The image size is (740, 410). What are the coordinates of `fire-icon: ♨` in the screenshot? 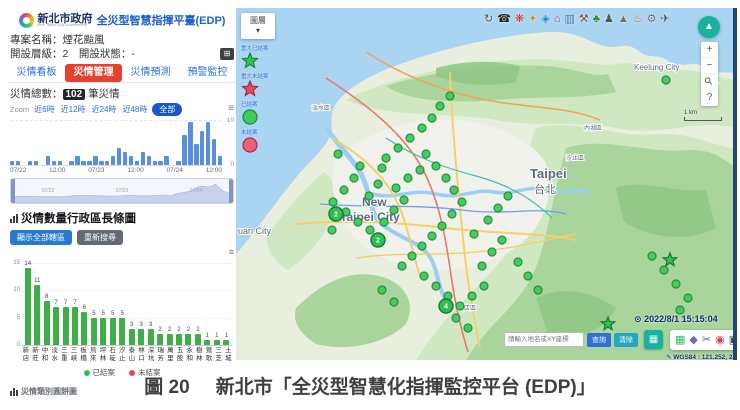 It's located at (638, 19).